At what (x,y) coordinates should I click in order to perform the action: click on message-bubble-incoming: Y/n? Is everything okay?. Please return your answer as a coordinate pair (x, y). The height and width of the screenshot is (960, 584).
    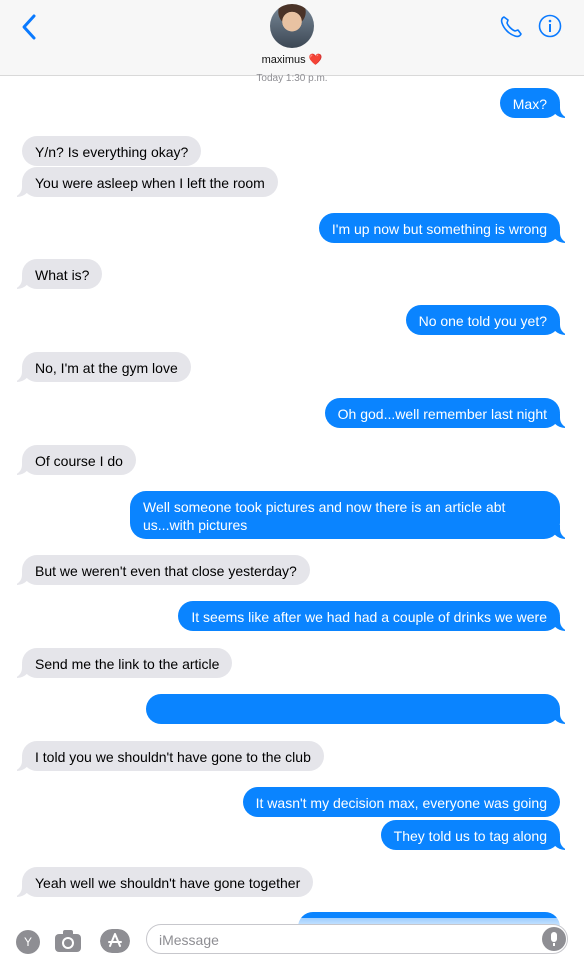
    Looking at the image, I should click on (112, 151).